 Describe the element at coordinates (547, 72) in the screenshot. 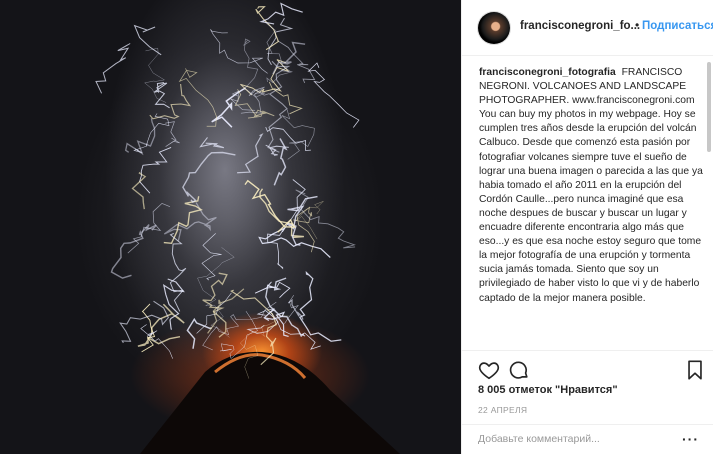

I see `caption-username: francisconegroni_fotografia` at that location.